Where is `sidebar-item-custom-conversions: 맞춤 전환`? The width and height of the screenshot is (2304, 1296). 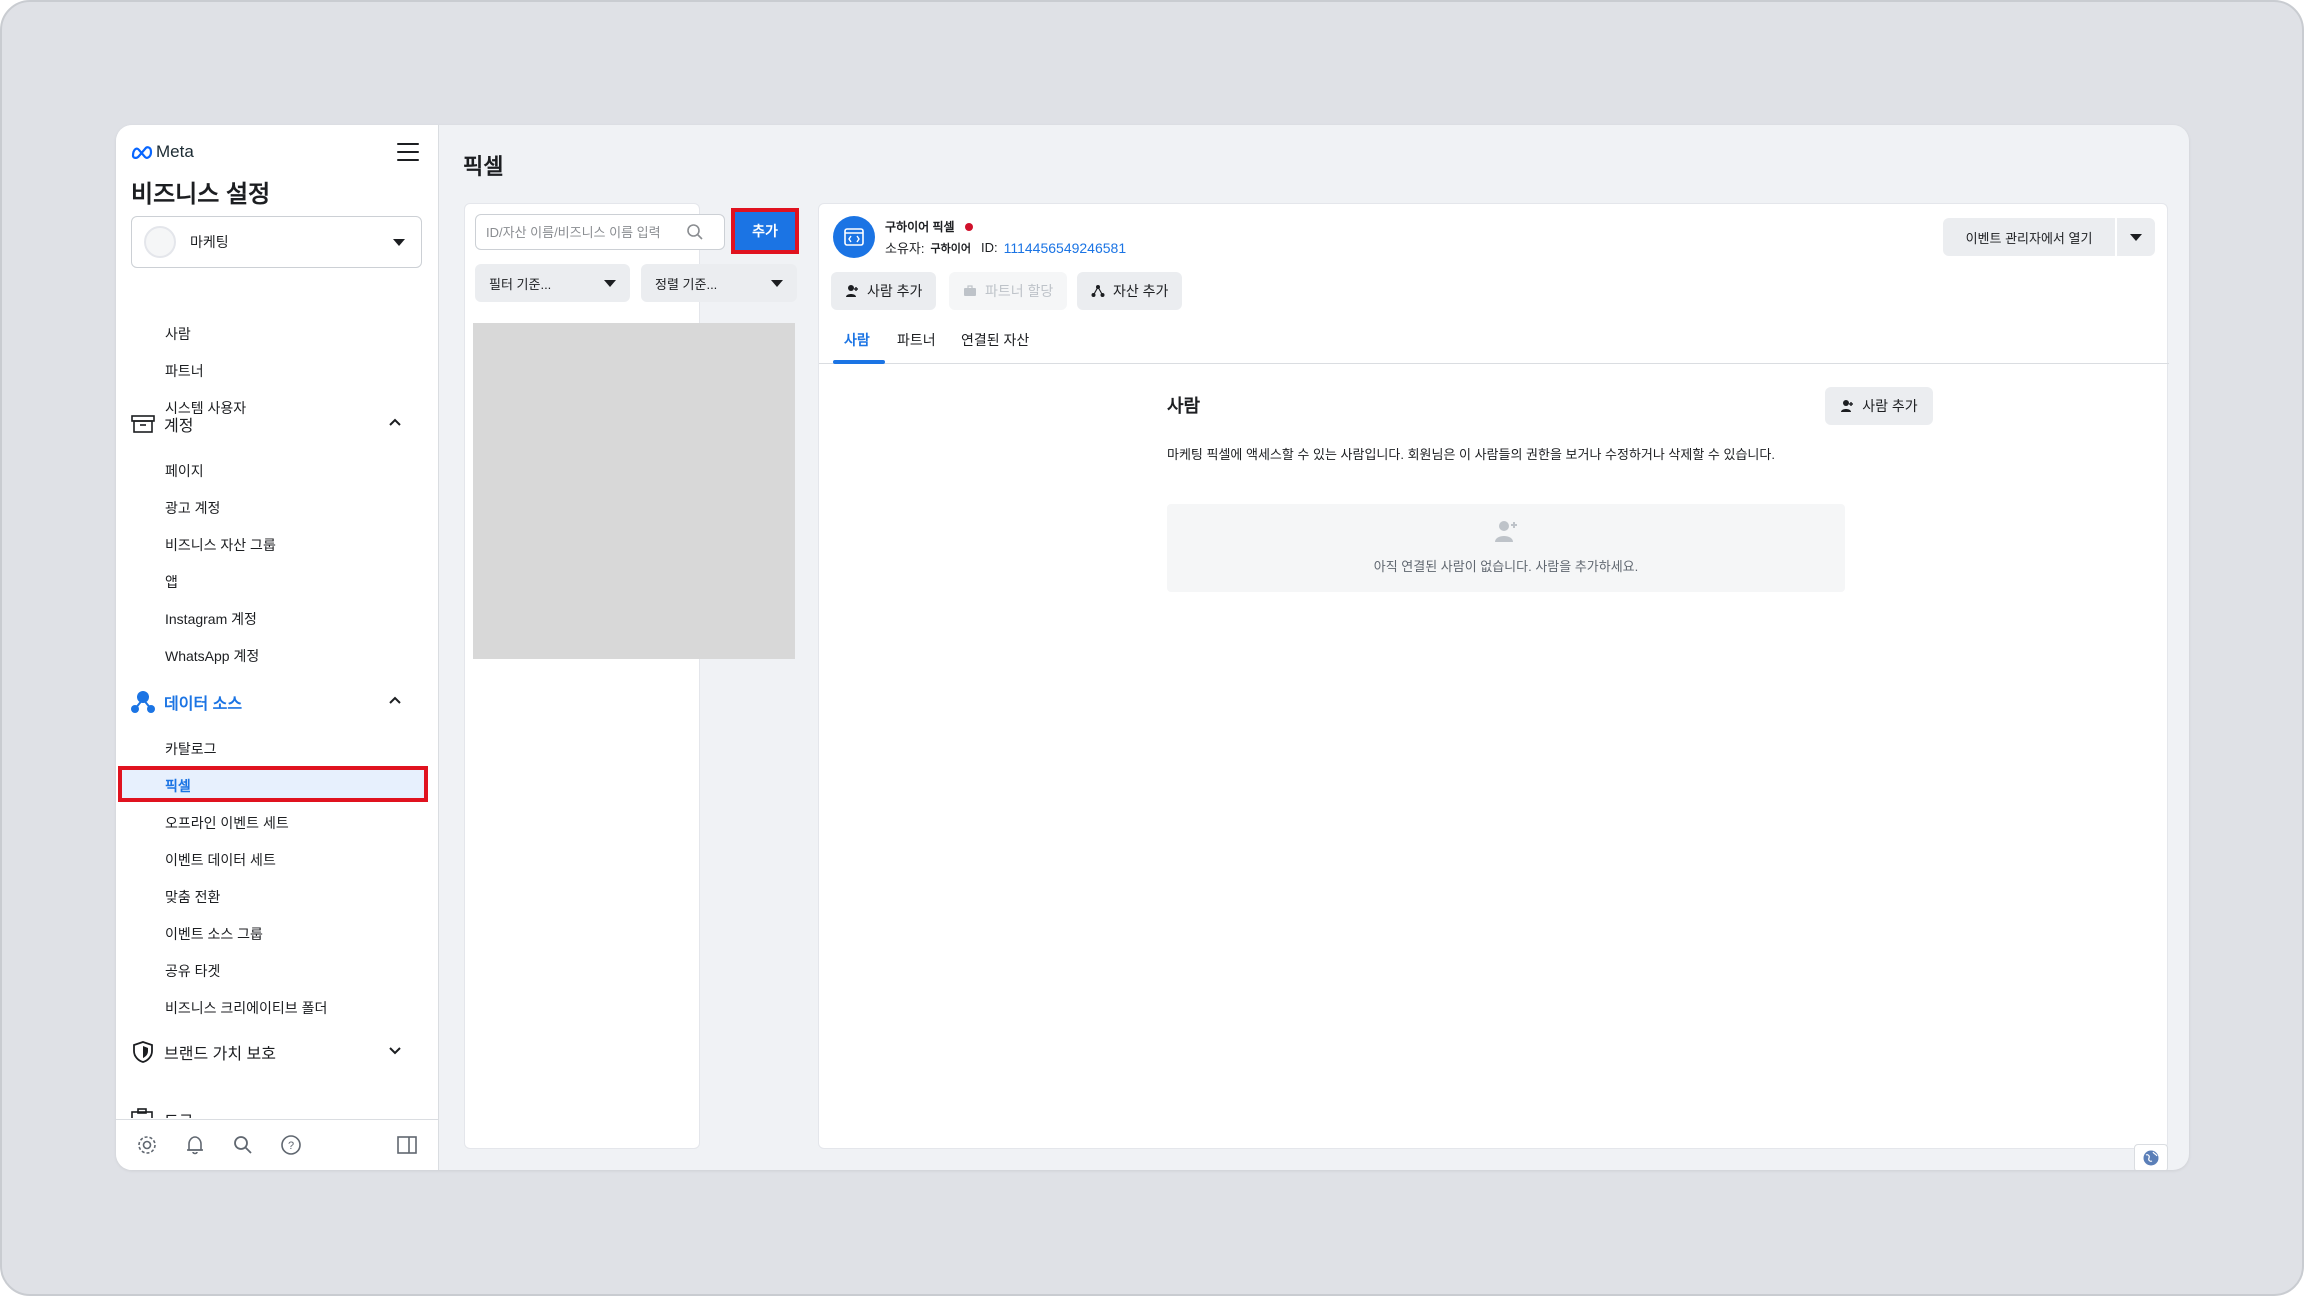
sidebar-item-custom-conversions: 맞춤 전환 is located at coordinates (192, 897).